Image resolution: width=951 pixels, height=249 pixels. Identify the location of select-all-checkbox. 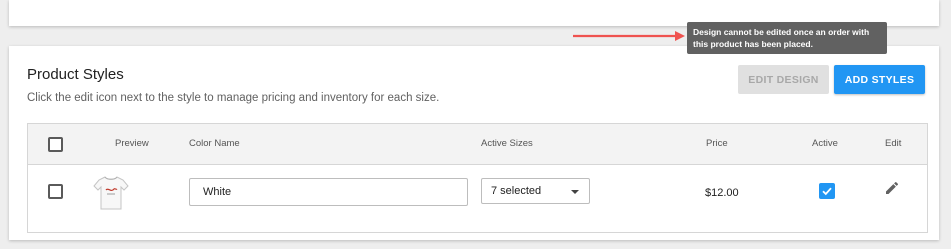
(55, 144).